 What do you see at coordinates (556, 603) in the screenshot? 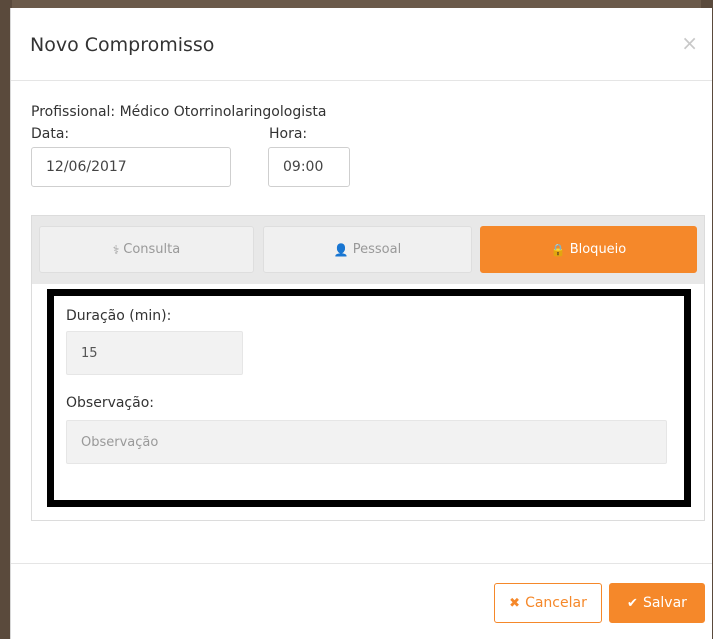
I see `cancel-button-label: Cancelar` at bounding box center [556, 603].